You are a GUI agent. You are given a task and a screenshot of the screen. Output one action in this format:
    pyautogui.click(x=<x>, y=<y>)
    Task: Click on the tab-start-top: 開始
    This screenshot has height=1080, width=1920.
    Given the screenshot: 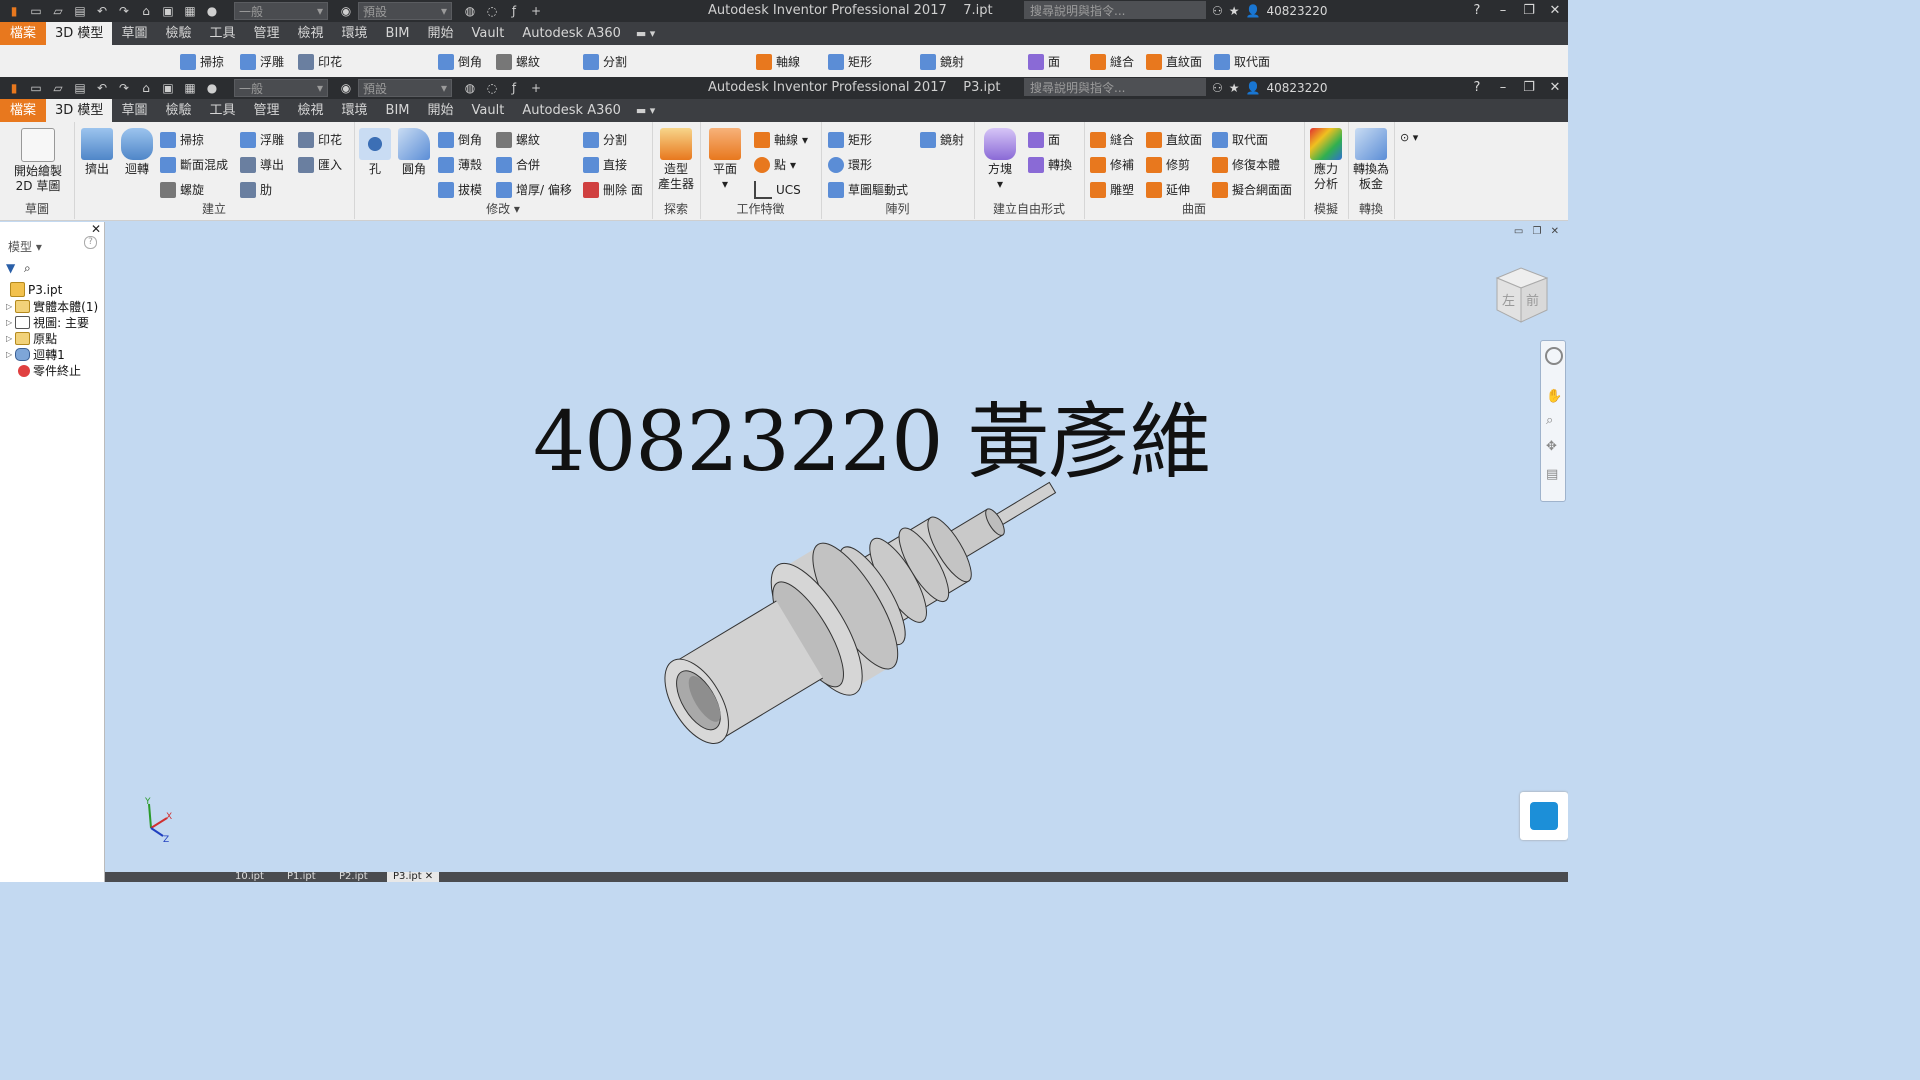 What is the action you would take?
    pyautogui.click(x=441, y=33)
    